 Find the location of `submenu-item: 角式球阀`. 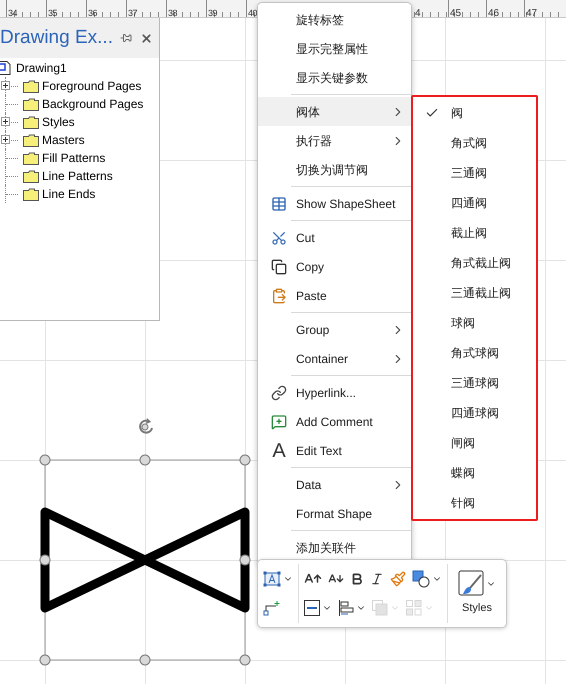

submenu-item: 角式球阀 is located at coordinates (474, 353).